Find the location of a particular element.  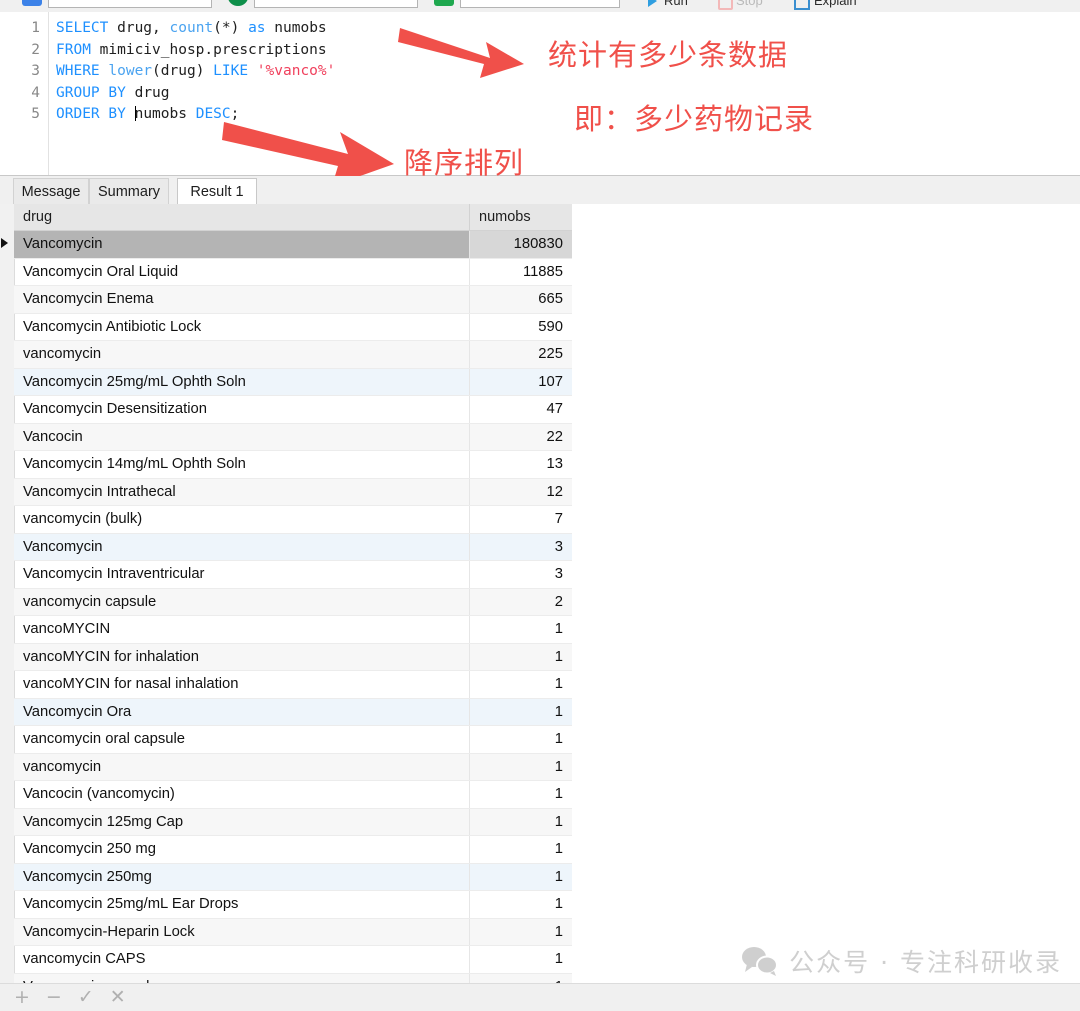

table-row: Vancomycin 250mg 1 is located at coordinates (293, 877).